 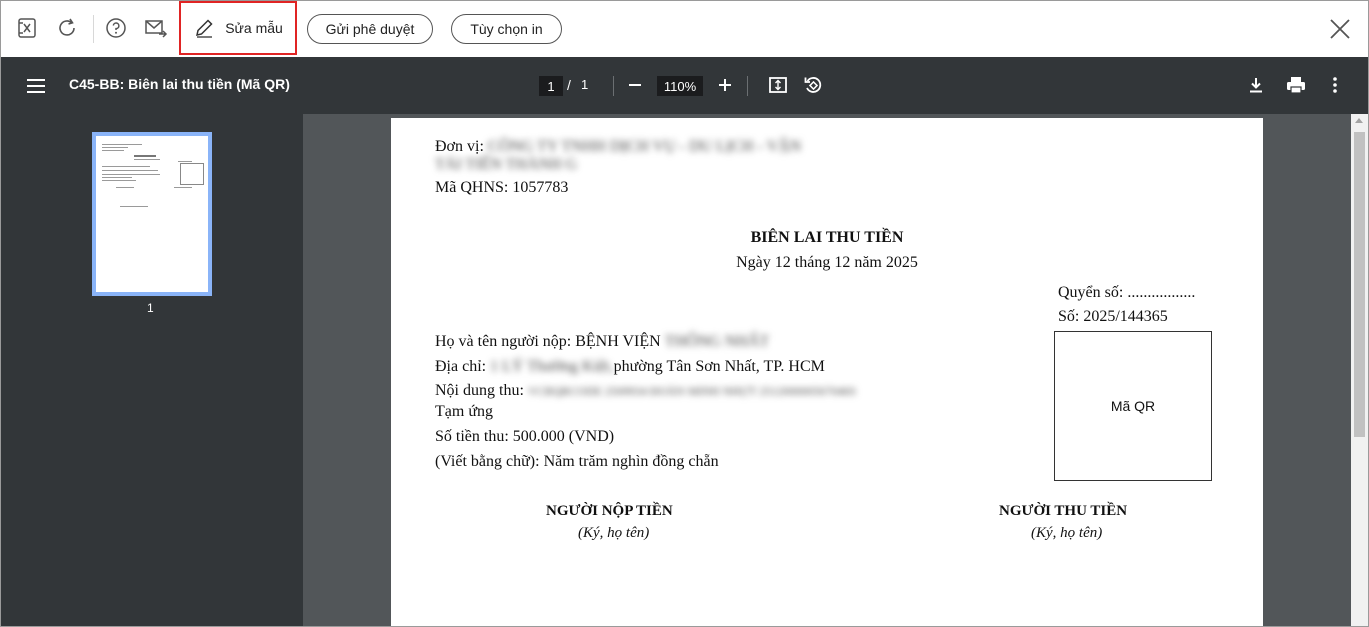 What do you see at coordinates (1359, 120) in the screenshot?
I see `scroll-up-icon` at bounding box center [1359, 120].